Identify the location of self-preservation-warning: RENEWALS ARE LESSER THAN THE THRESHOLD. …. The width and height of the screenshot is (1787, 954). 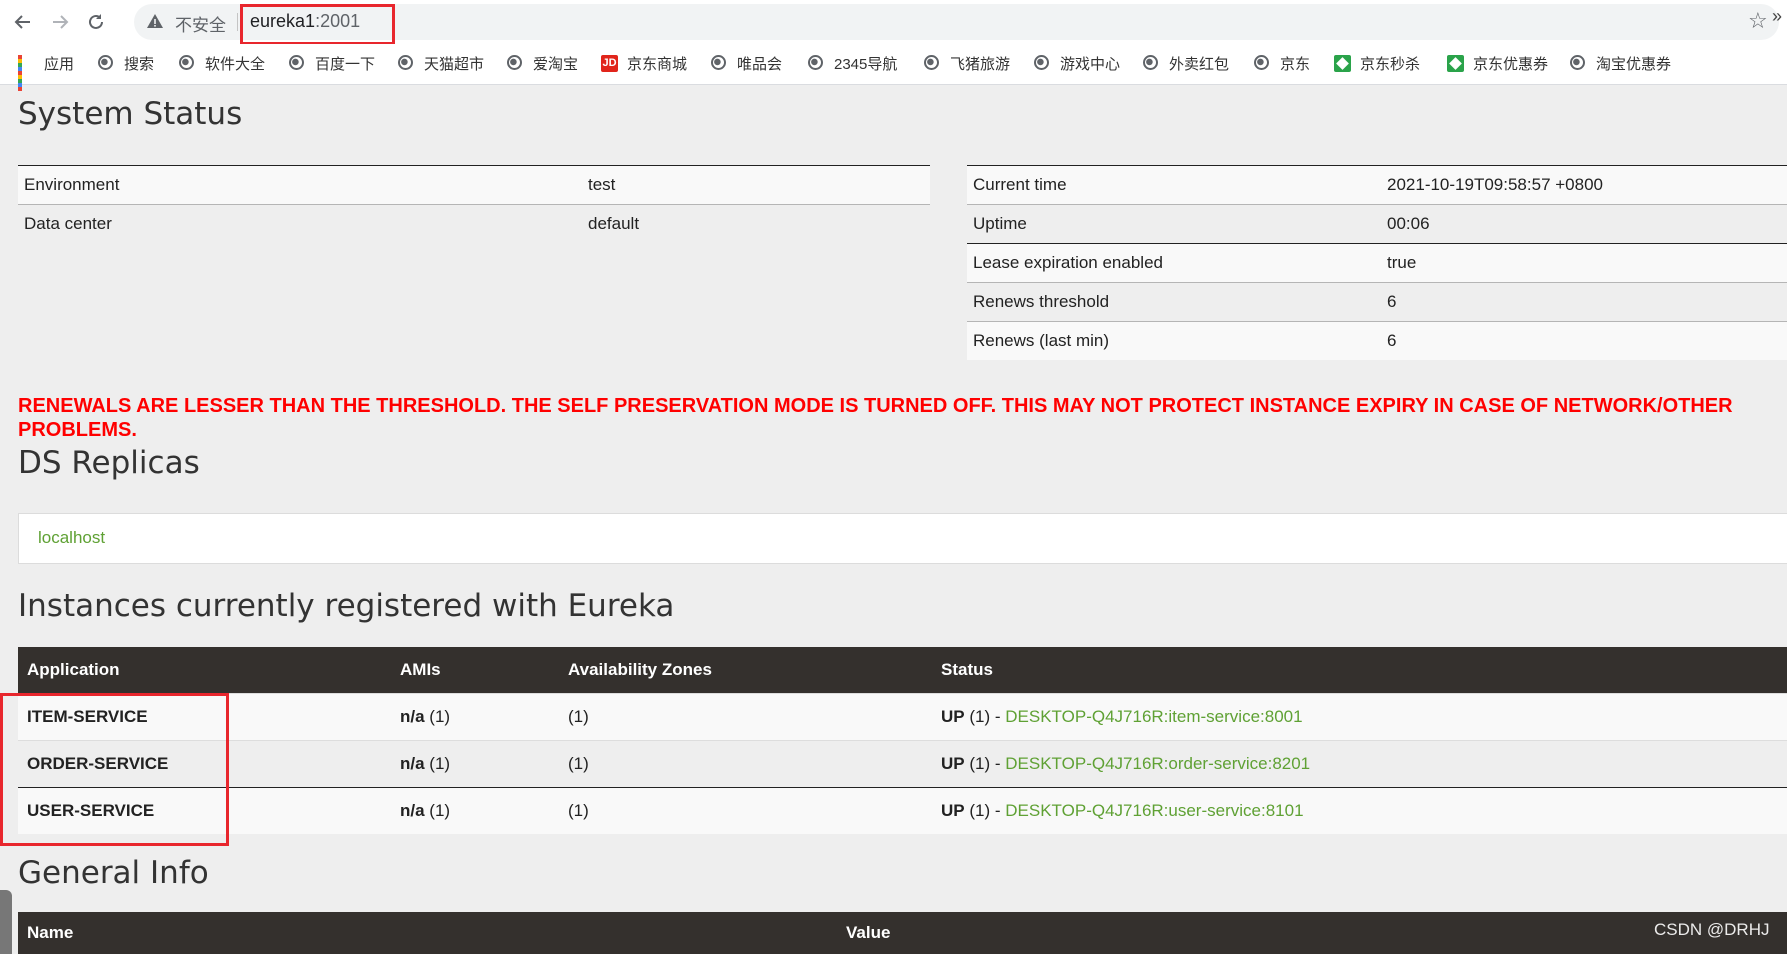
(875, 418).